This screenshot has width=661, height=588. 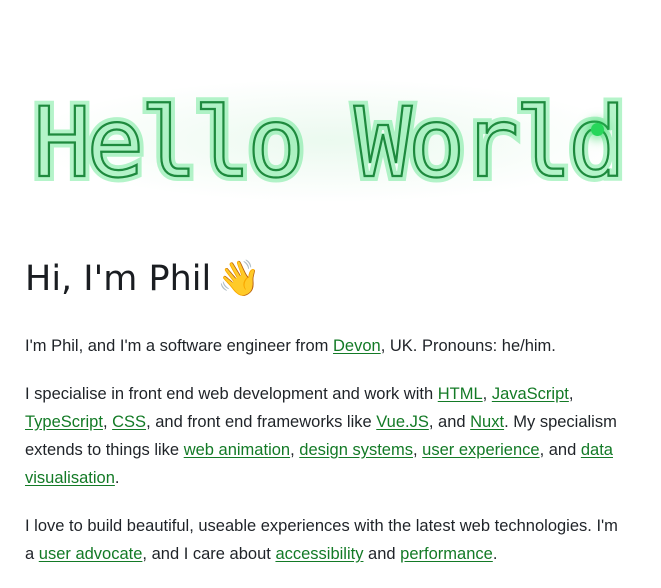 What do you see at coordinates (480, 450) in the screenshot?
I see `user-experience-link: user experience` at bounding box center [480, 450].